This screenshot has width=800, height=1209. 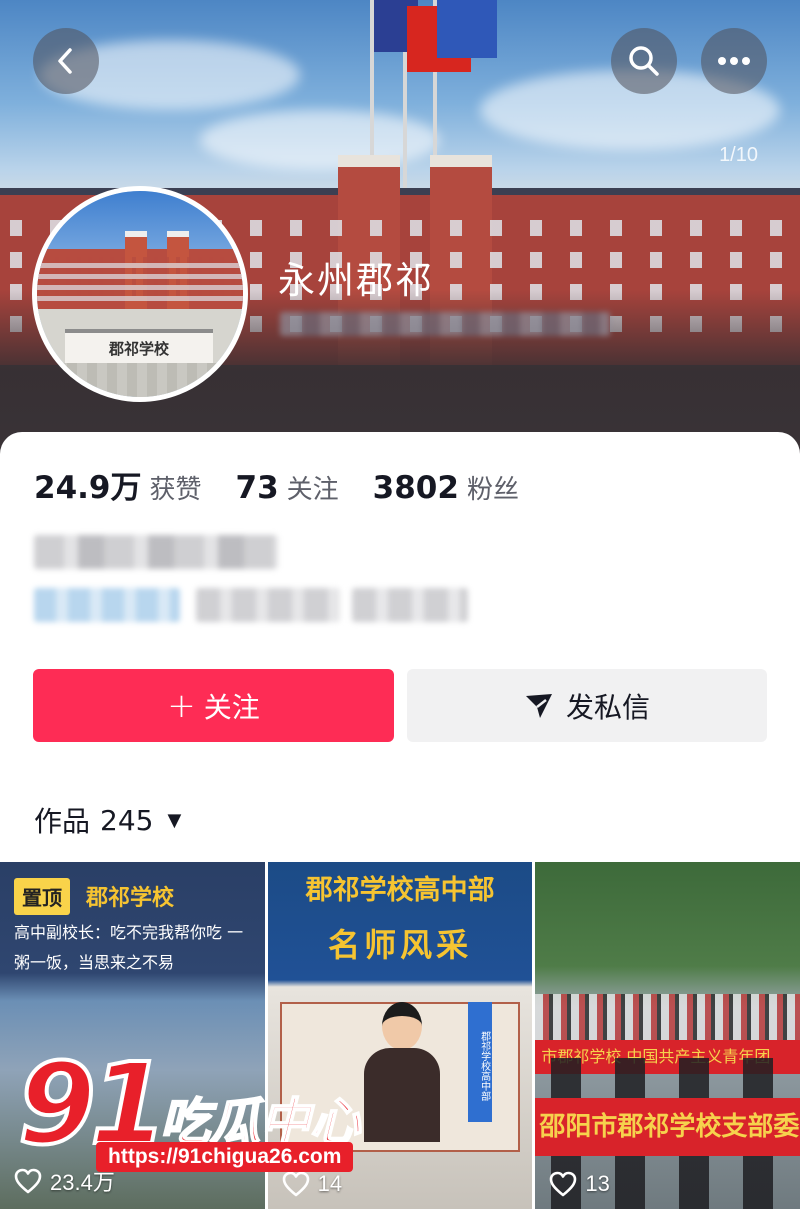 I want to click on search-icon, so click(x=644, y=61).